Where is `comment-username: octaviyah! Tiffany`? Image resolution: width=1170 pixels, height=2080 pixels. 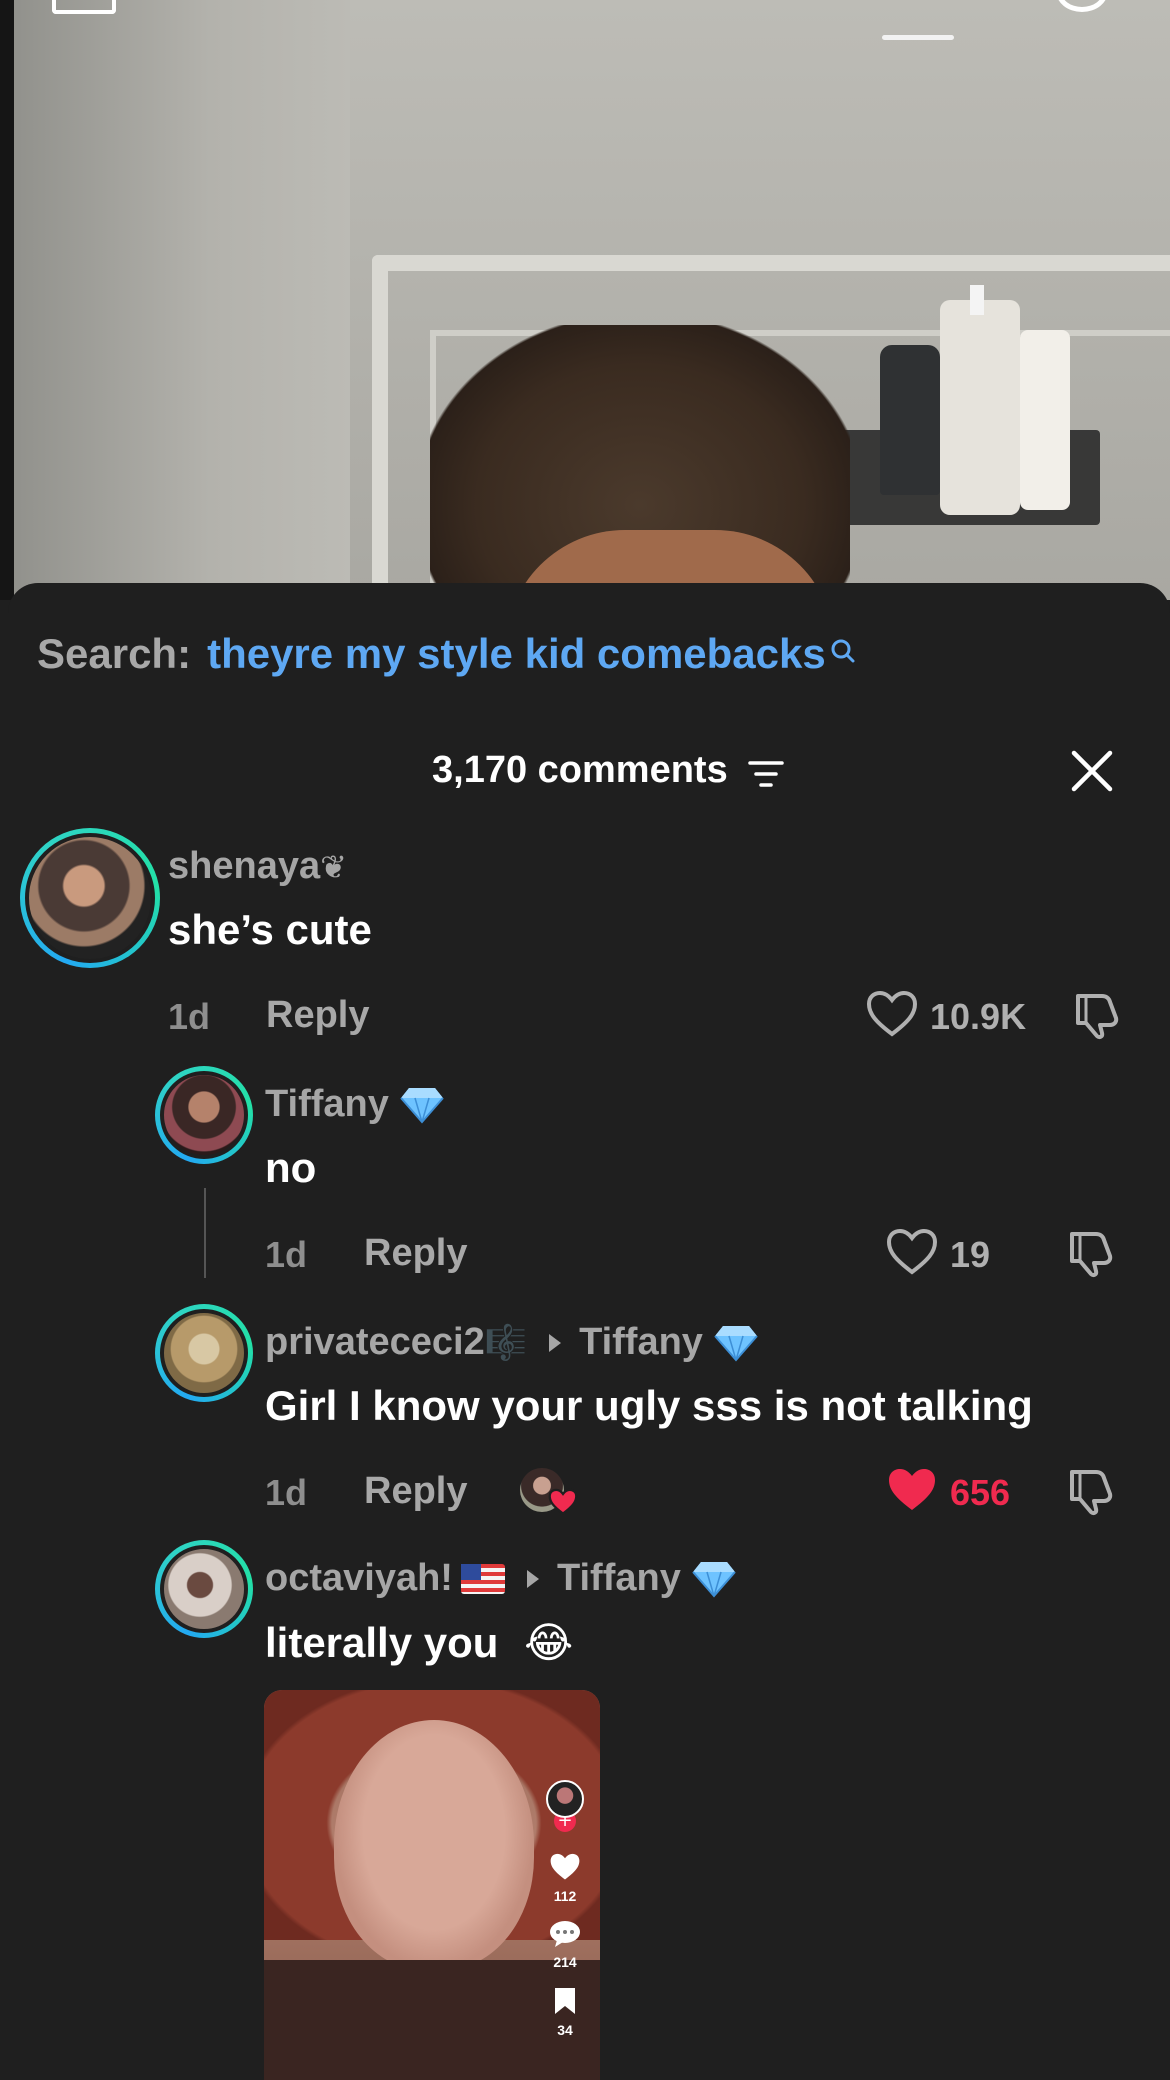 comment-username: octaviyah! Tiffany is located at coordinates (501, 1578).